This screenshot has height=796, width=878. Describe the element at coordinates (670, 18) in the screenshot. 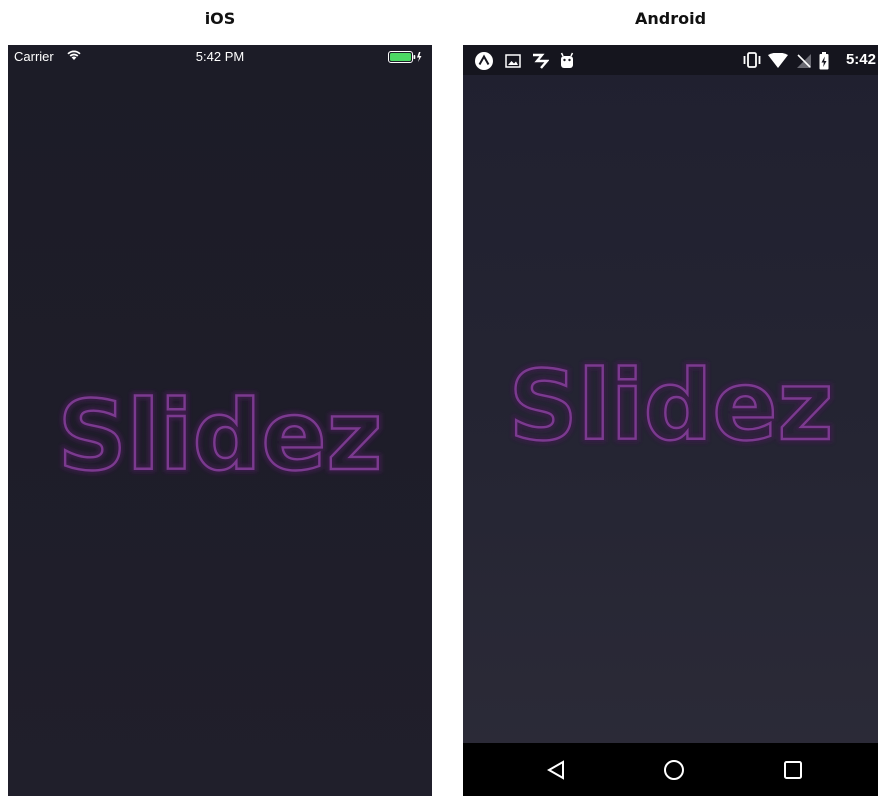

I see `android-label: Android` at that location.